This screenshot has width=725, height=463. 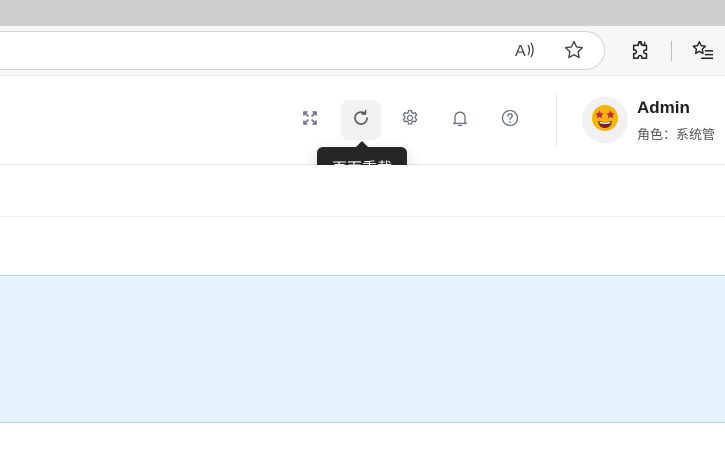 I want to click on reload-button, so click(x=361, y=120).